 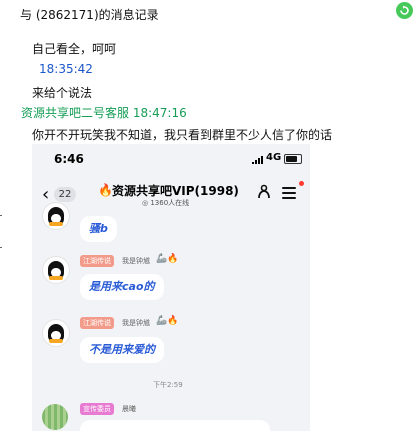 What do you see at coordinates (74, 49) in the screenshot?
I see `message-text: 自己看全，呵呵` at bounding box center [74, 49].